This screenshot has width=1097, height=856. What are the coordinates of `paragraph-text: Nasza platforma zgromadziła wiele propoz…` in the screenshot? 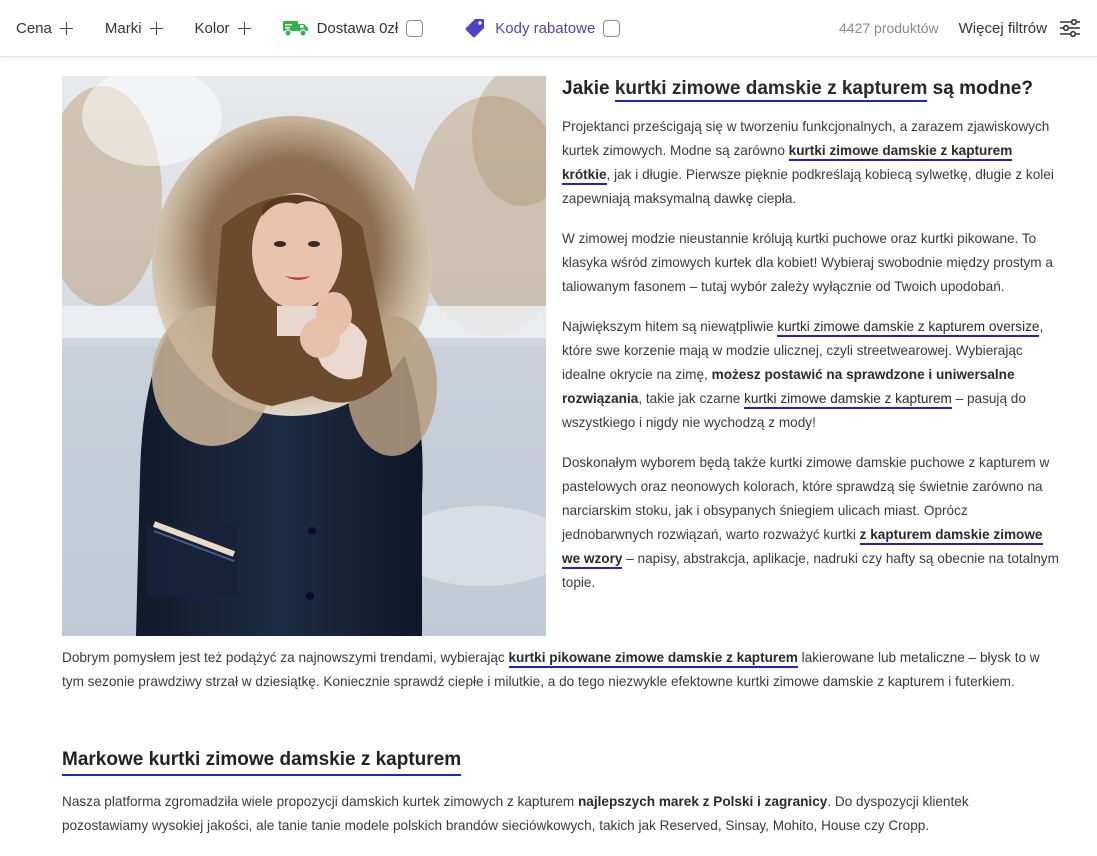 It's located at (320, 801).